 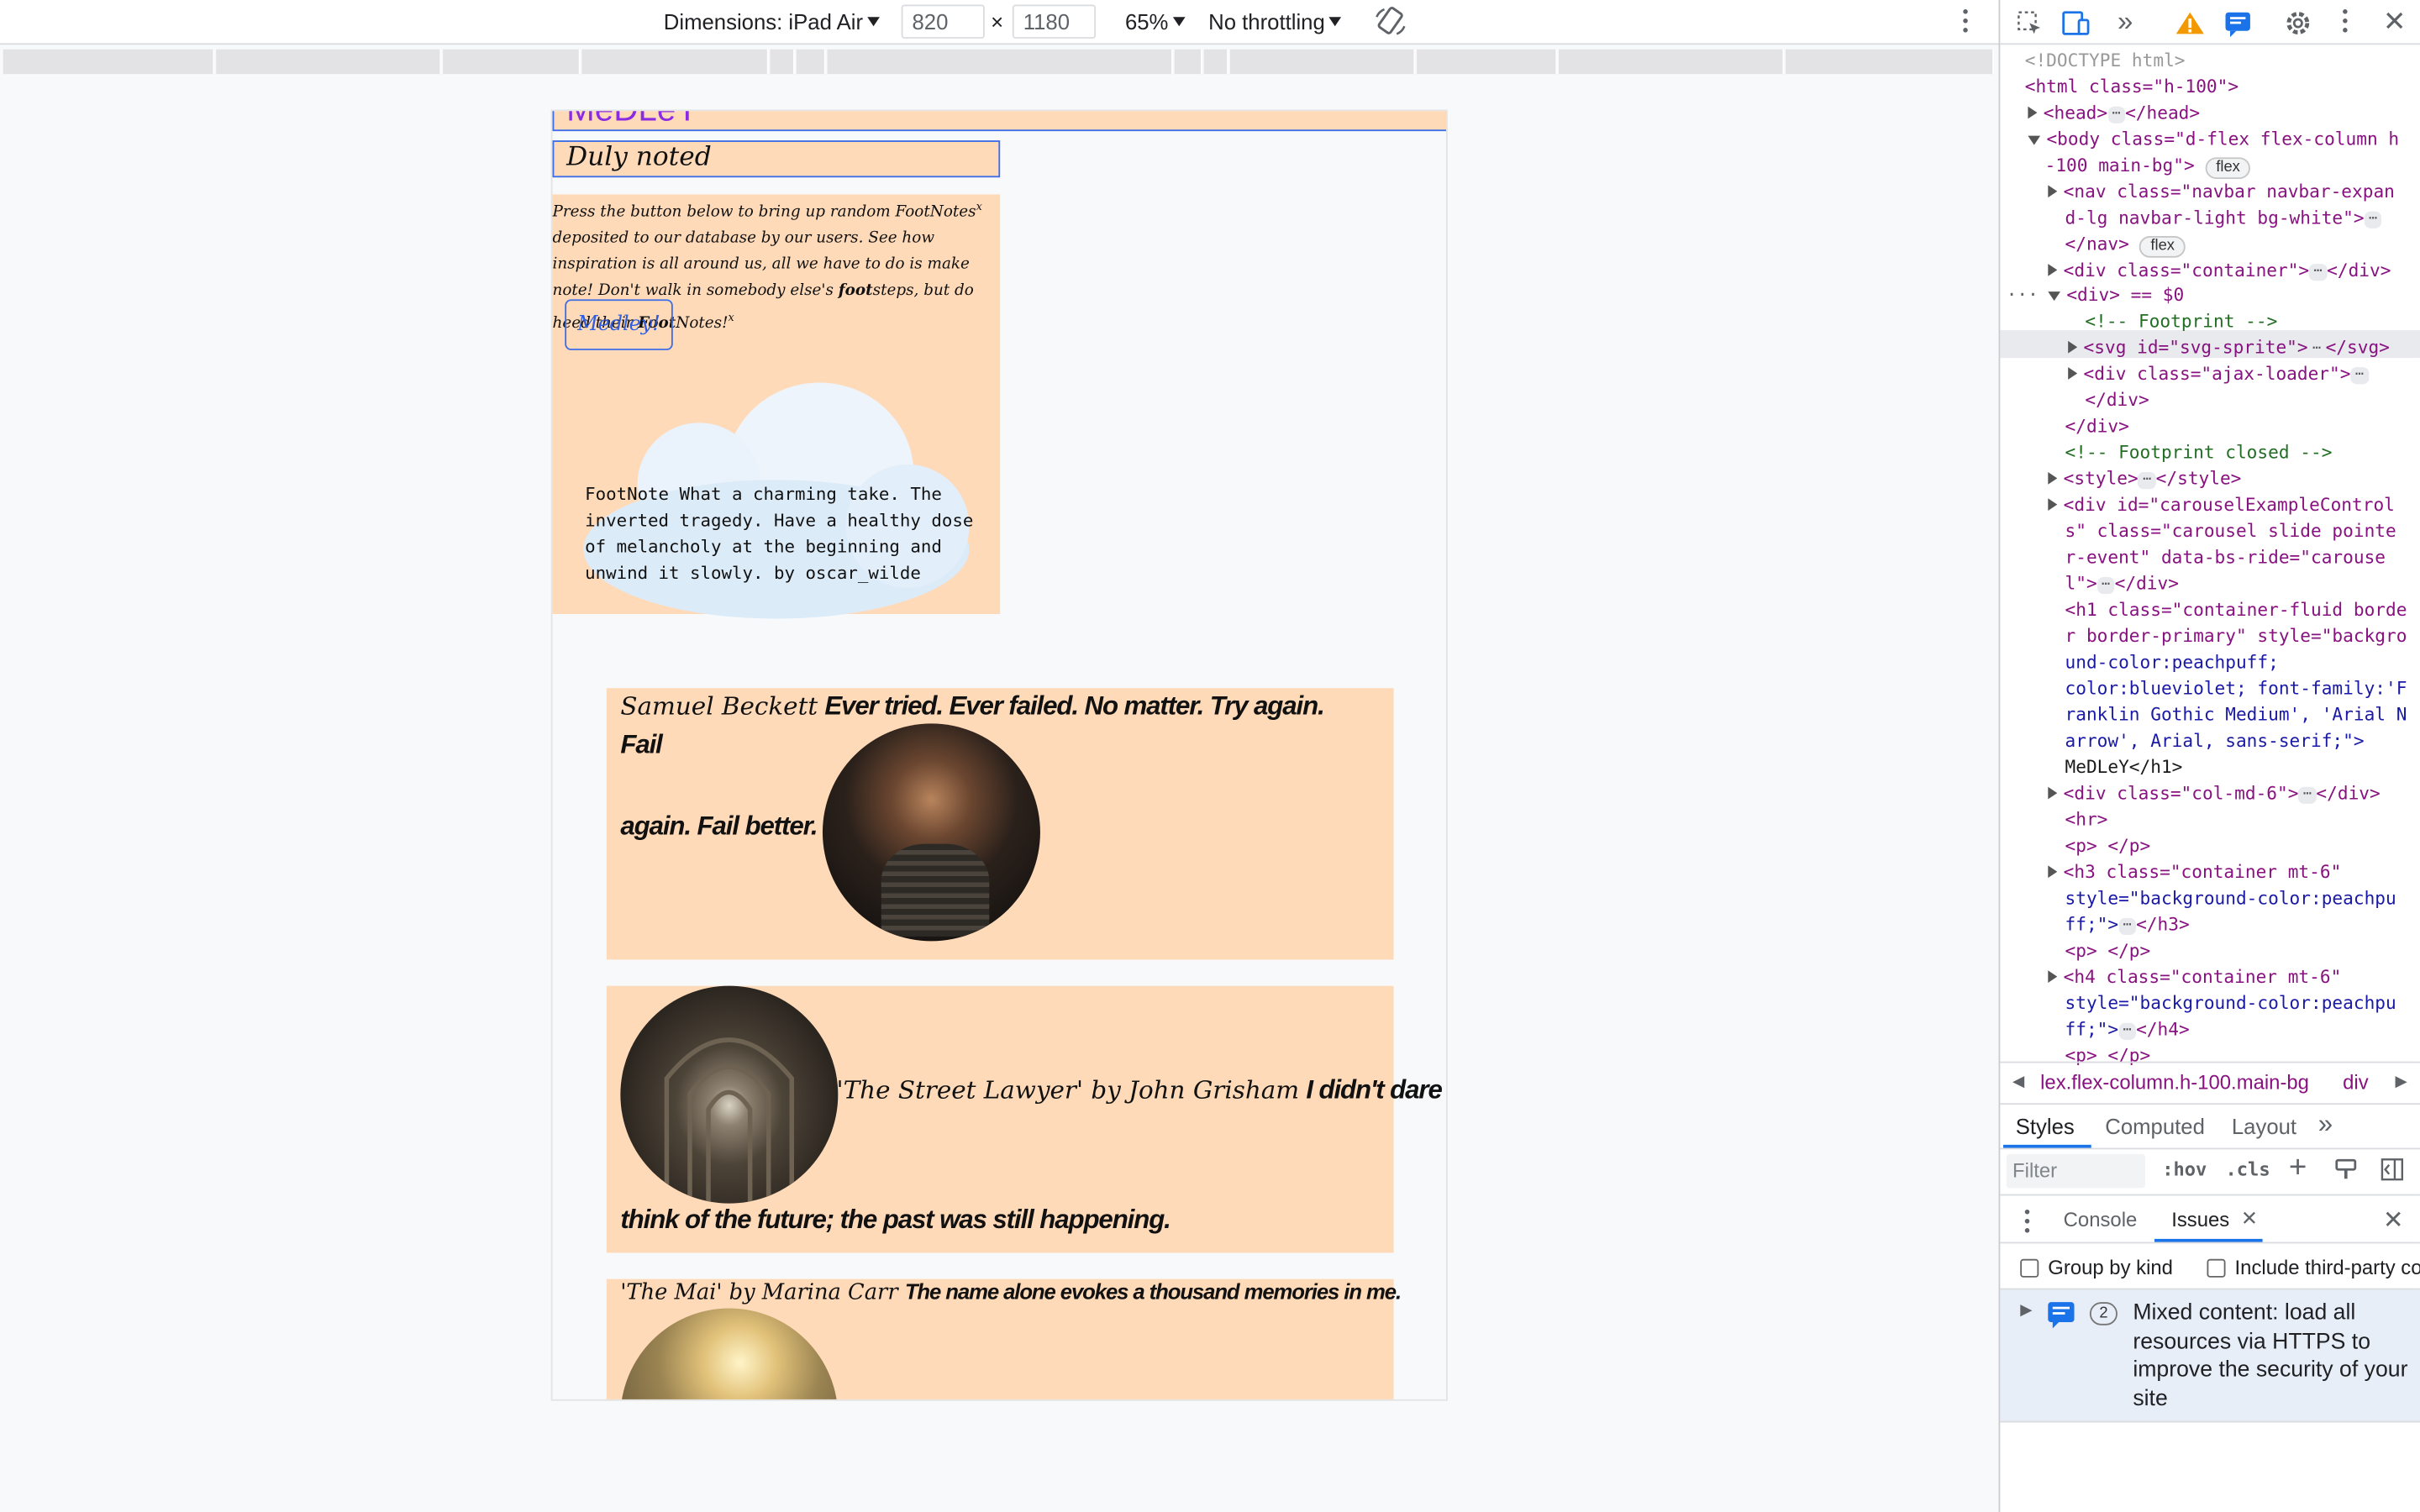 What do you see at coordinates (2213, 140) in the screenshot?
I see `dom-node: <body class="d-flex flex-column h` at bounding box center [2213, 140].